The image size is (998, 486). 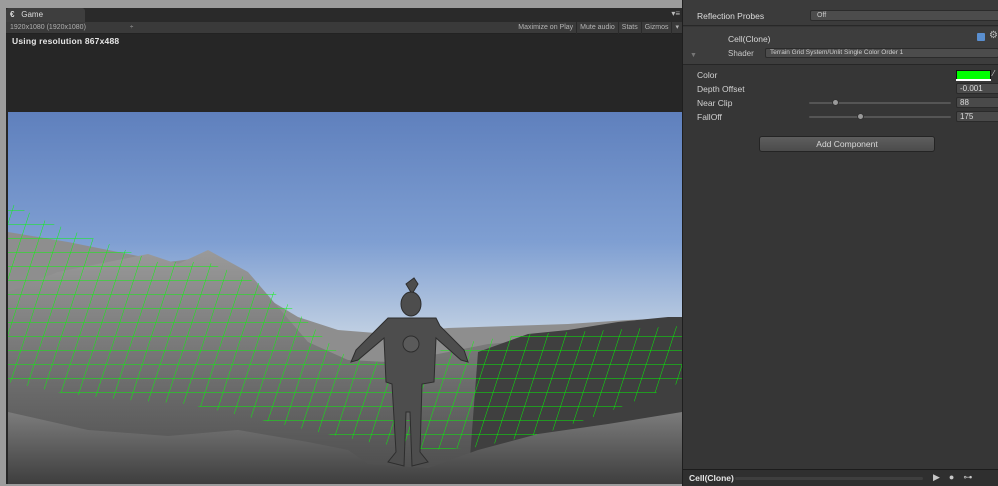 What do you see at coordinates (709, 117) in the screenshot?
I see `property-label: FallOff` at bounding box center [709, 117].